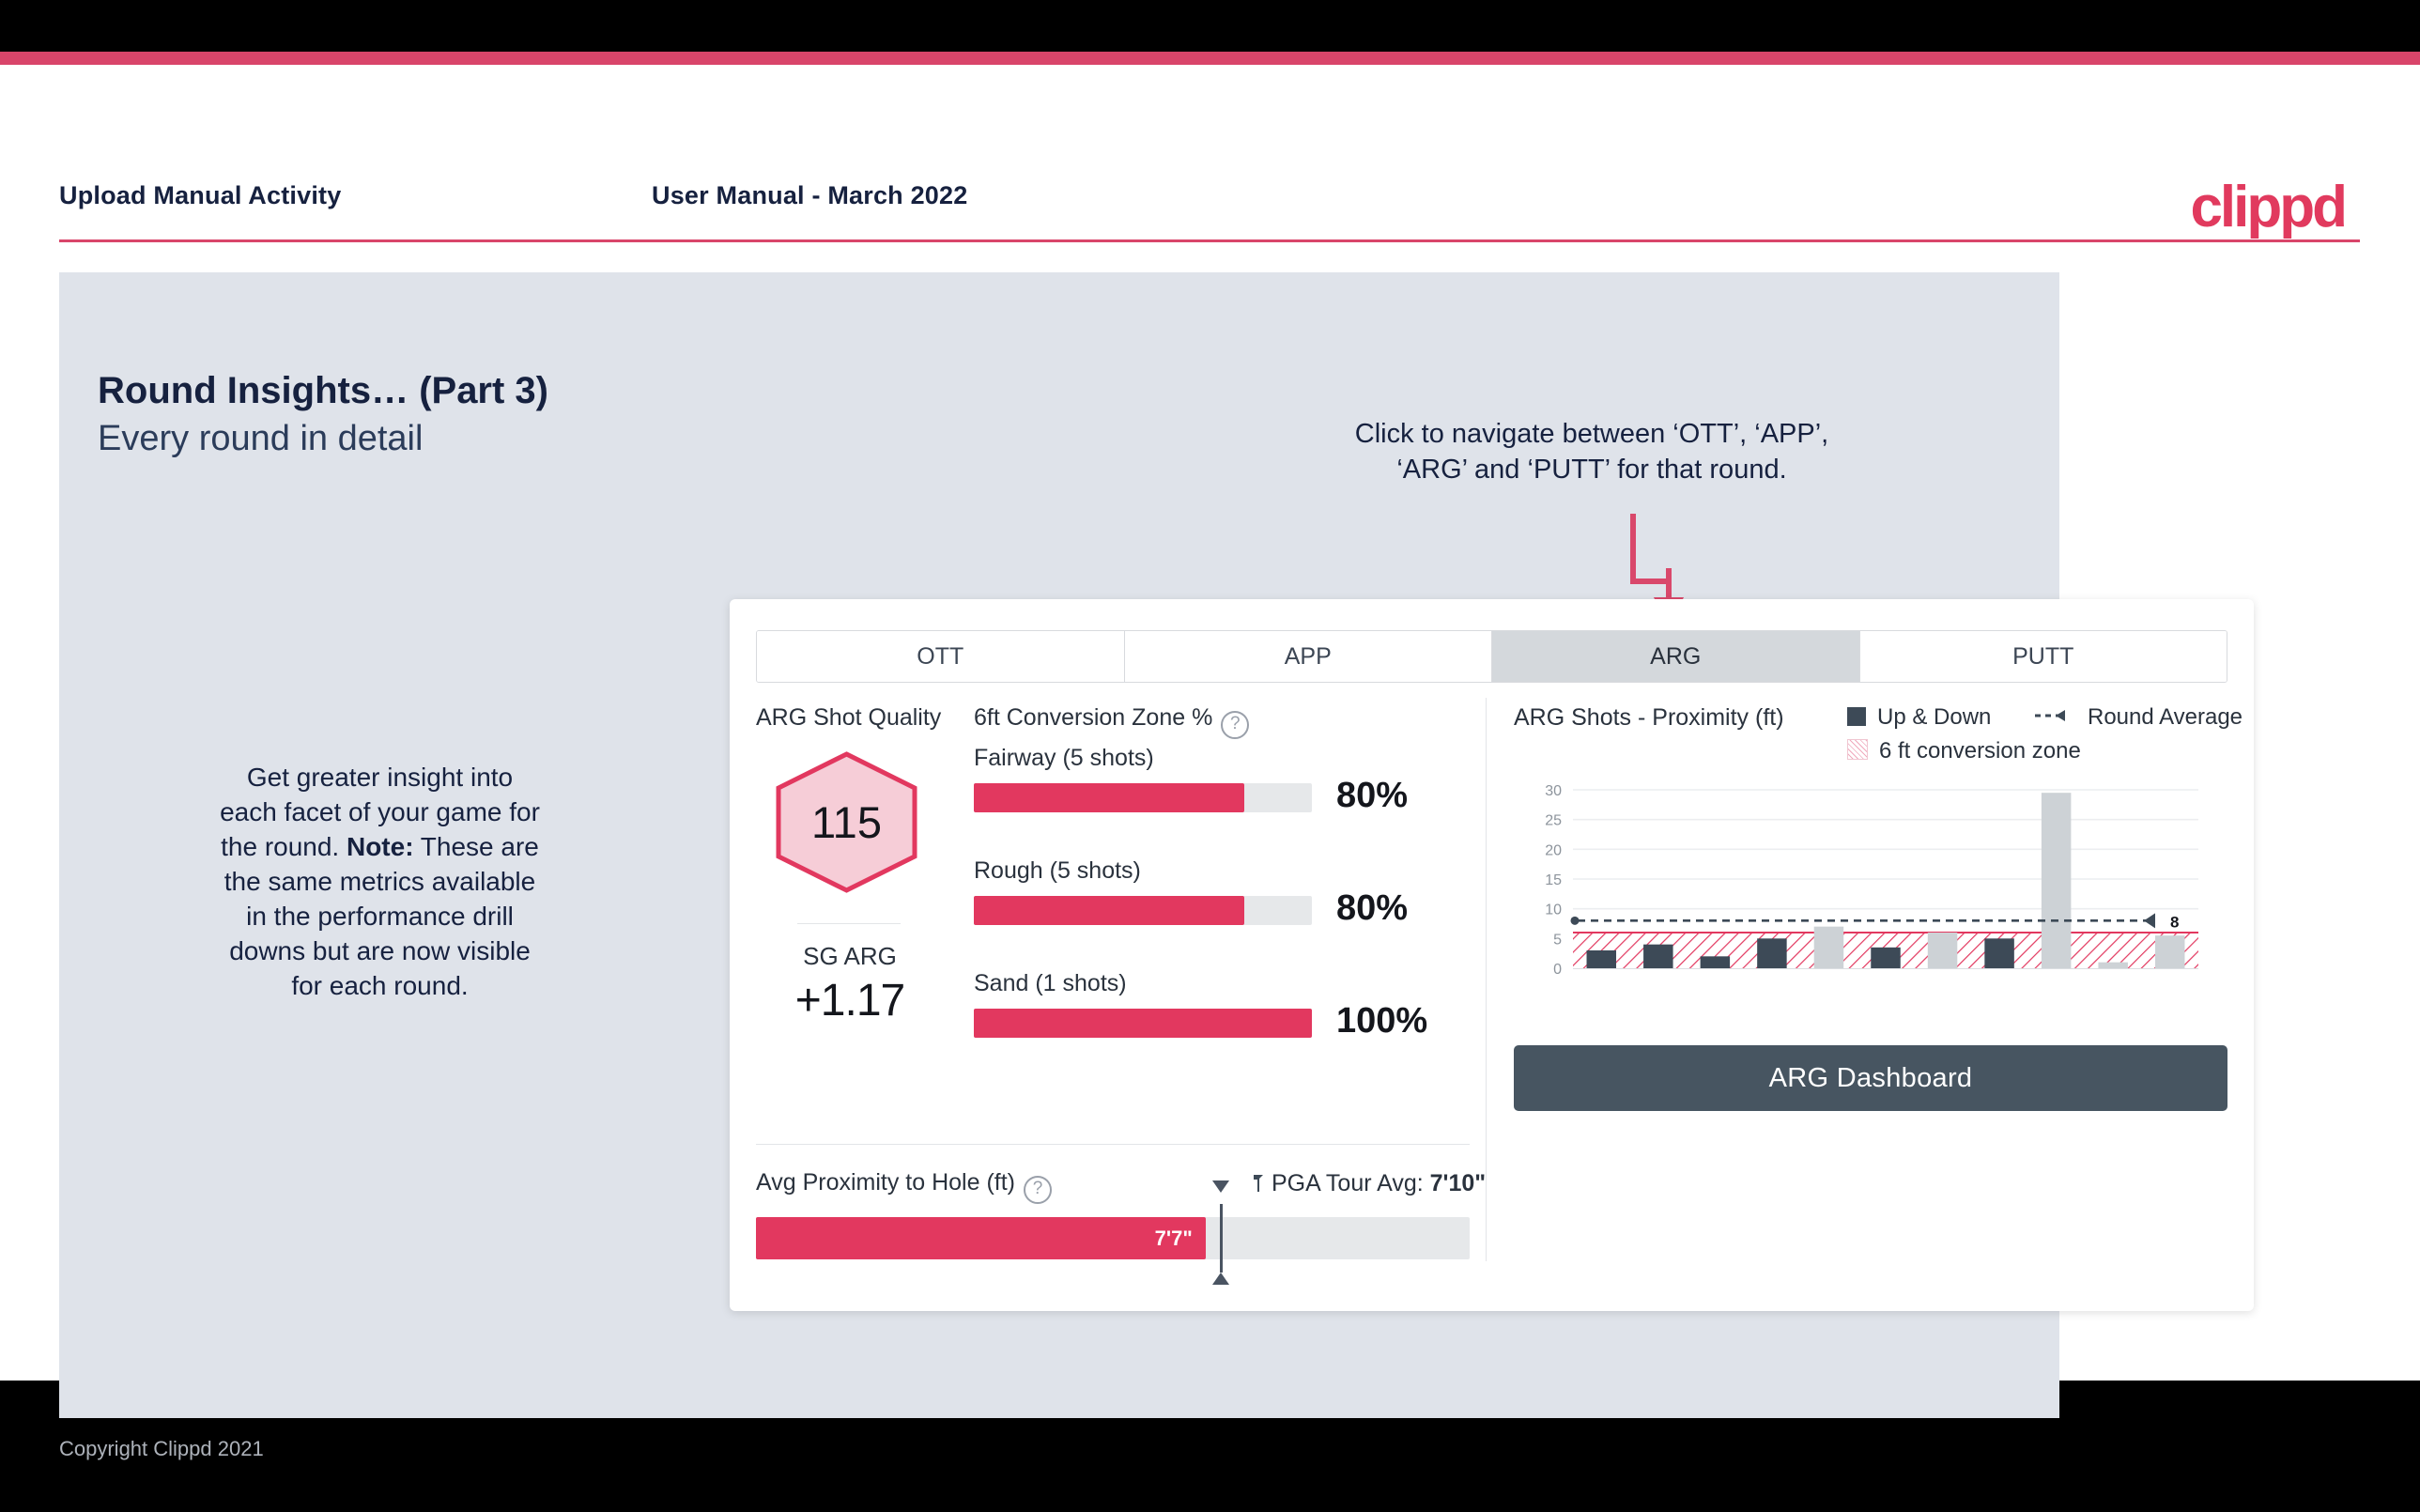 This screenshot has width=2420, height=1512. Describe the element at coordinates (2043, 657) in the screenshot. I see `tab-putt: PUTT` at that location.